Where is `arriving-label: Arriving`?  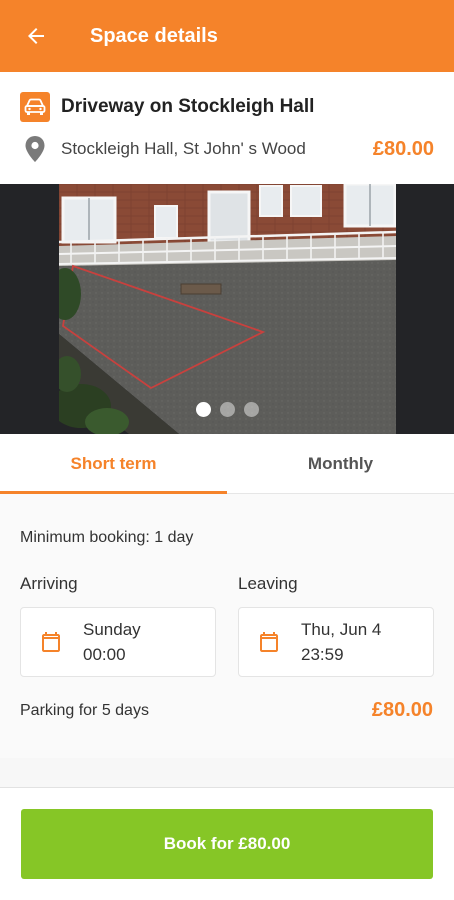 arriving-label: Arriving is located at coordinates (49, 583).